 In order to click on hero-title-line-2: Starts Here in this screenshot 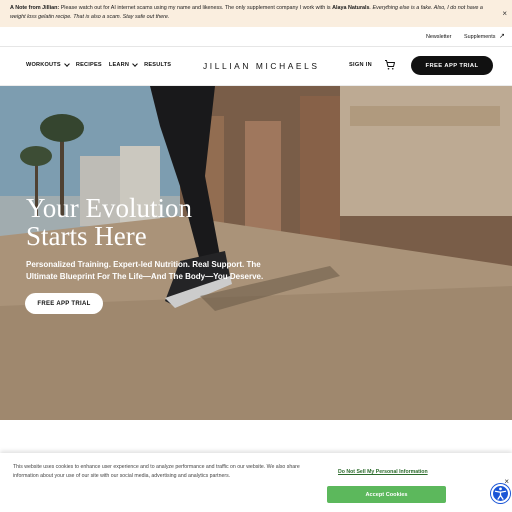, I will do `click(86, 236)`.